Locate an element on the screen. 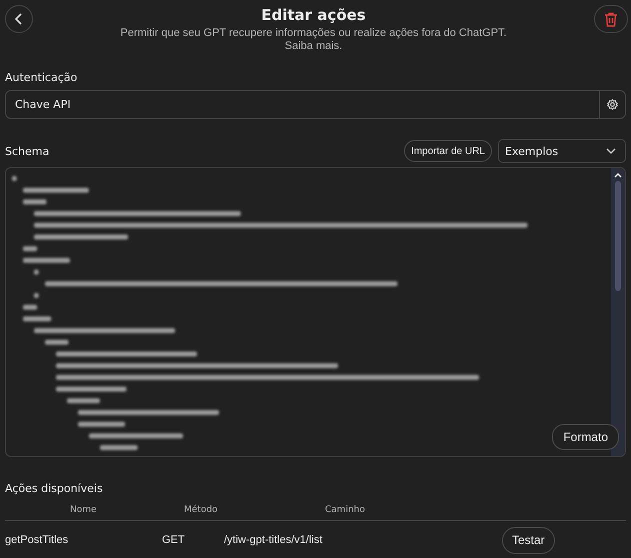 The image size is (631, 558). scrollbar-thumb is located at coordinates (618, 236).